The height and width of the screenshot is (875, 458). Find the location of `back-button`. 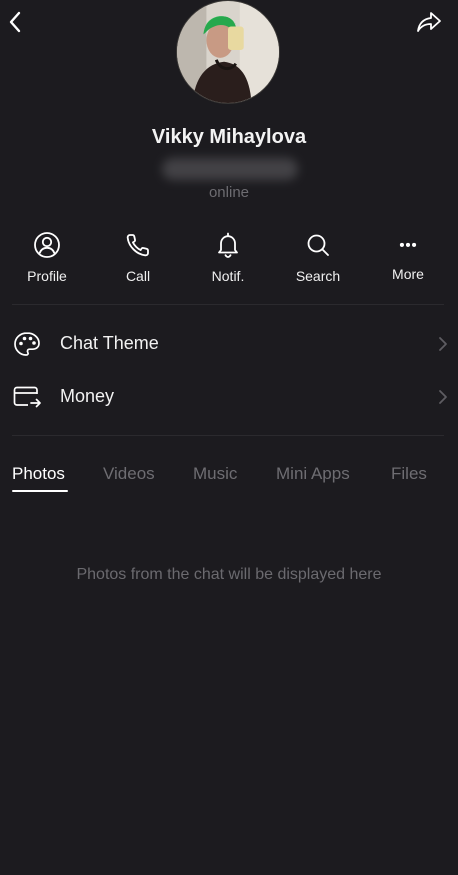

back-button is located at coordinates (16, 22).